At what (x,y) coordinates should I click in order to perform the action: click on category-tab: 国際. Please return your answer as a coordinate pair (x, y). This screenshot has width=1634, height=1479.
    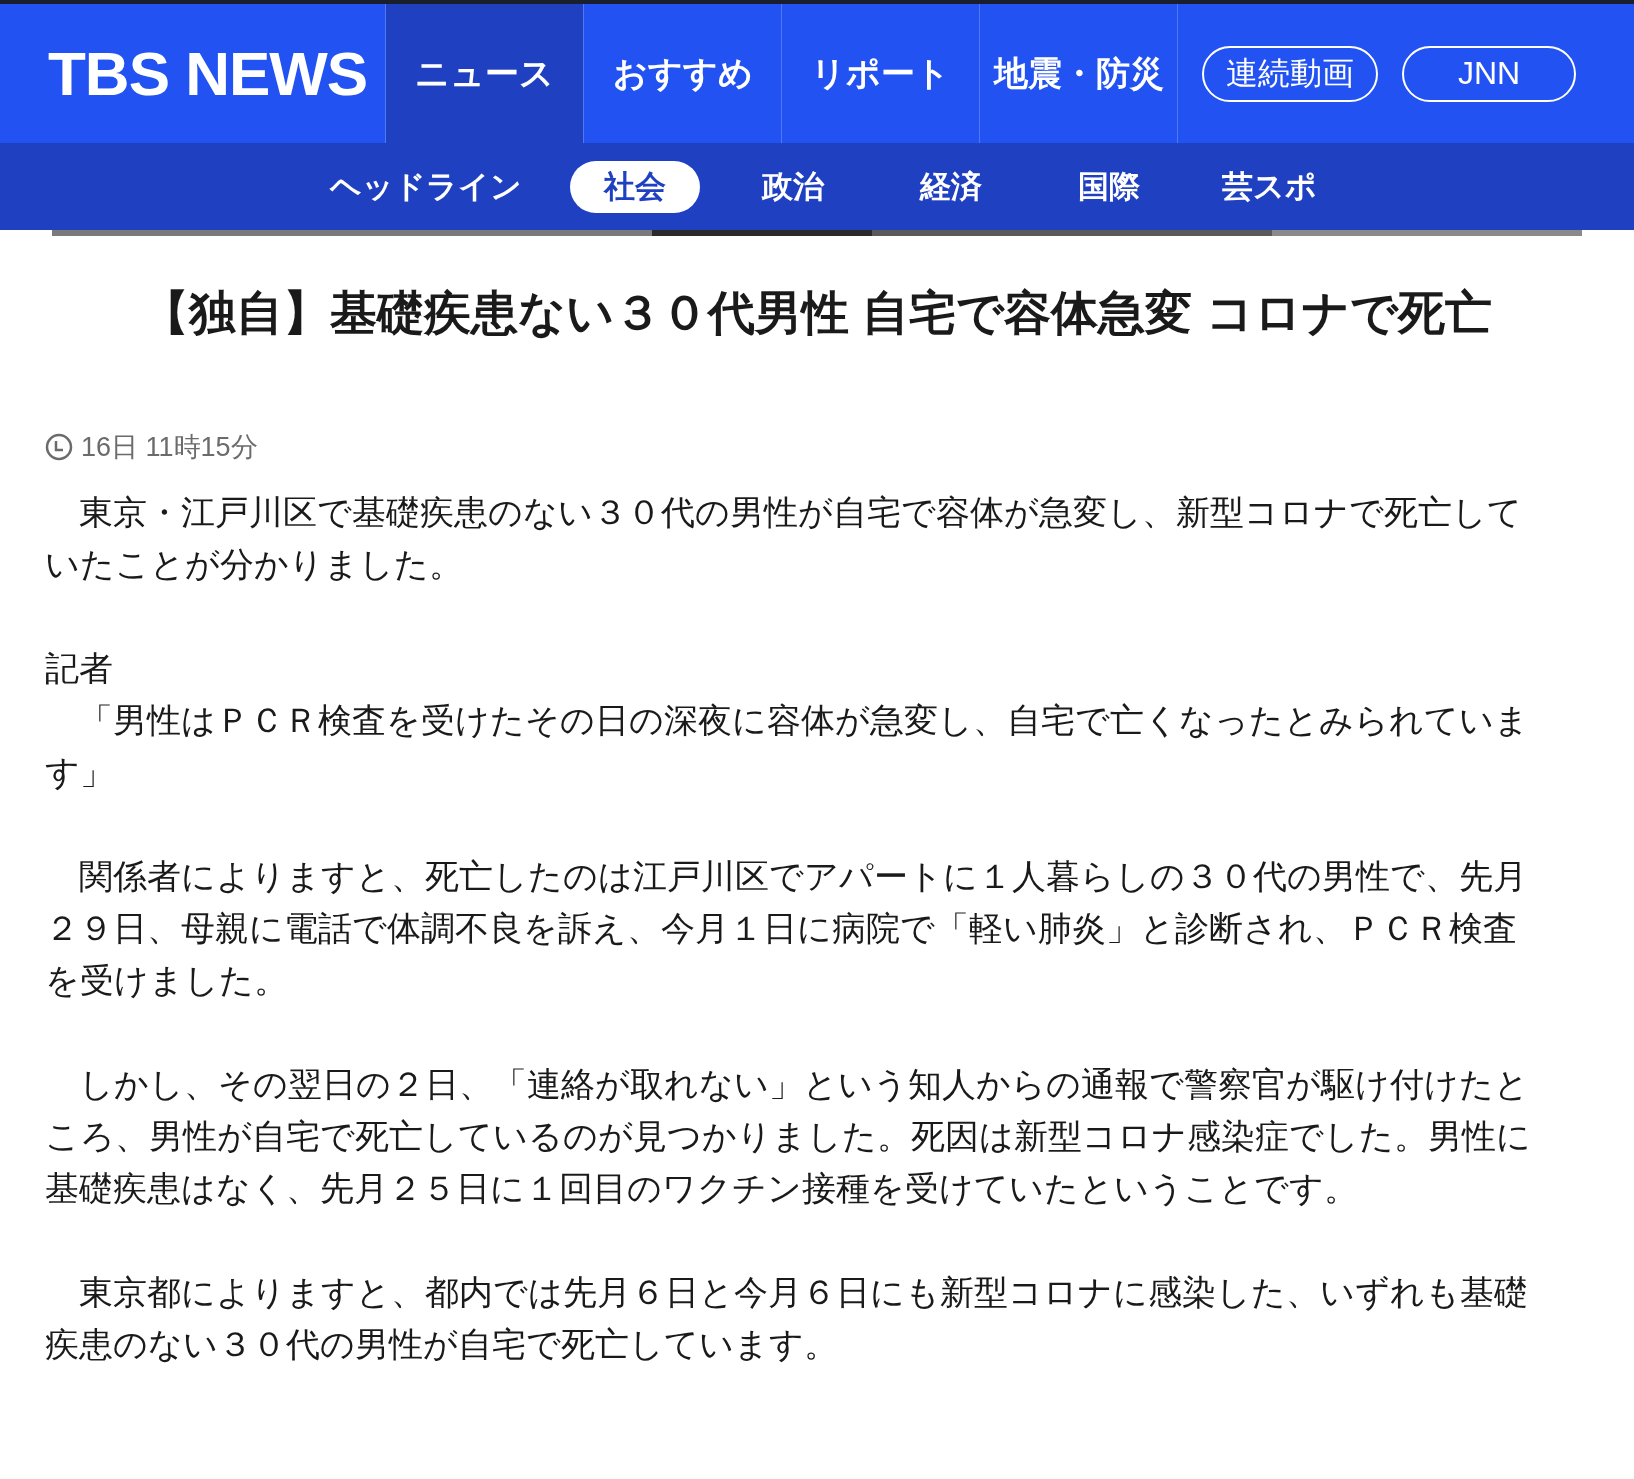
    Looking at the image, I should click on (1109, 186).